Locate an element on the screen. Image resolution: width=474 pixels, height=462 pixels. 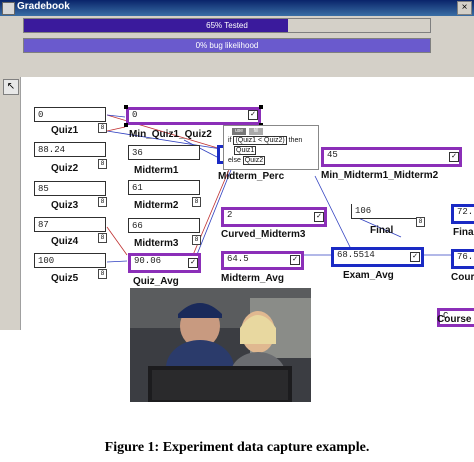
course2-label: Course is located at coordinates (454, 319).